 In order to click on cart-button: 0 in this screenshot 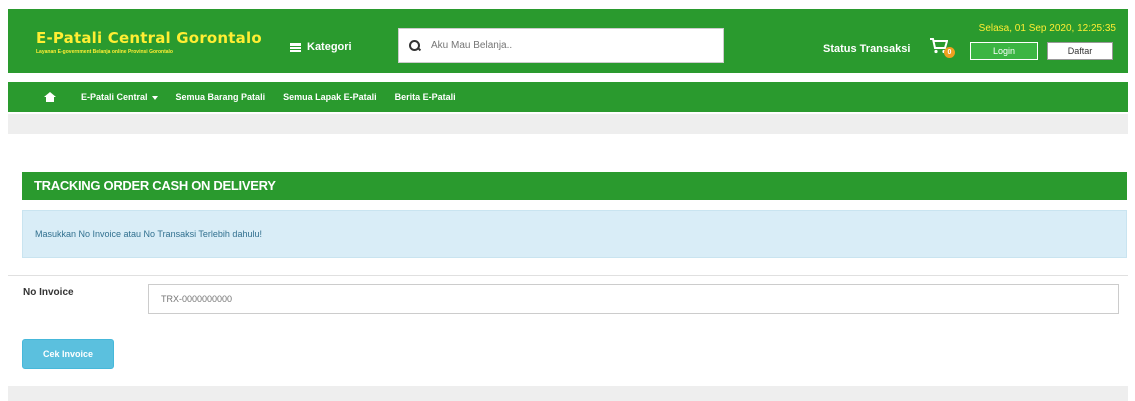, I will do `click(942, 48)`.